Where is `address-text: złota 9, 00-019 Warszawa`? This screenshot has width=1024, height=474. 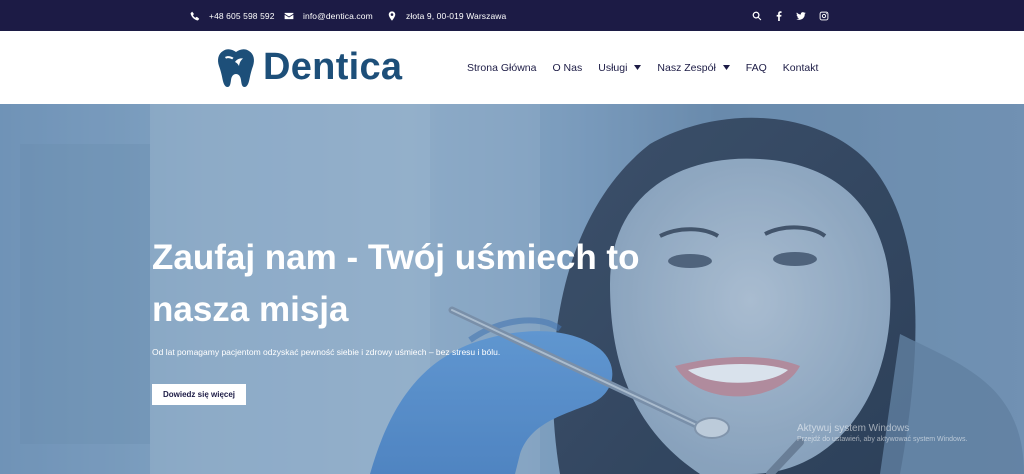 address-text: złota 9, 00-019 Warszawa is located at coordinates (456, 15).